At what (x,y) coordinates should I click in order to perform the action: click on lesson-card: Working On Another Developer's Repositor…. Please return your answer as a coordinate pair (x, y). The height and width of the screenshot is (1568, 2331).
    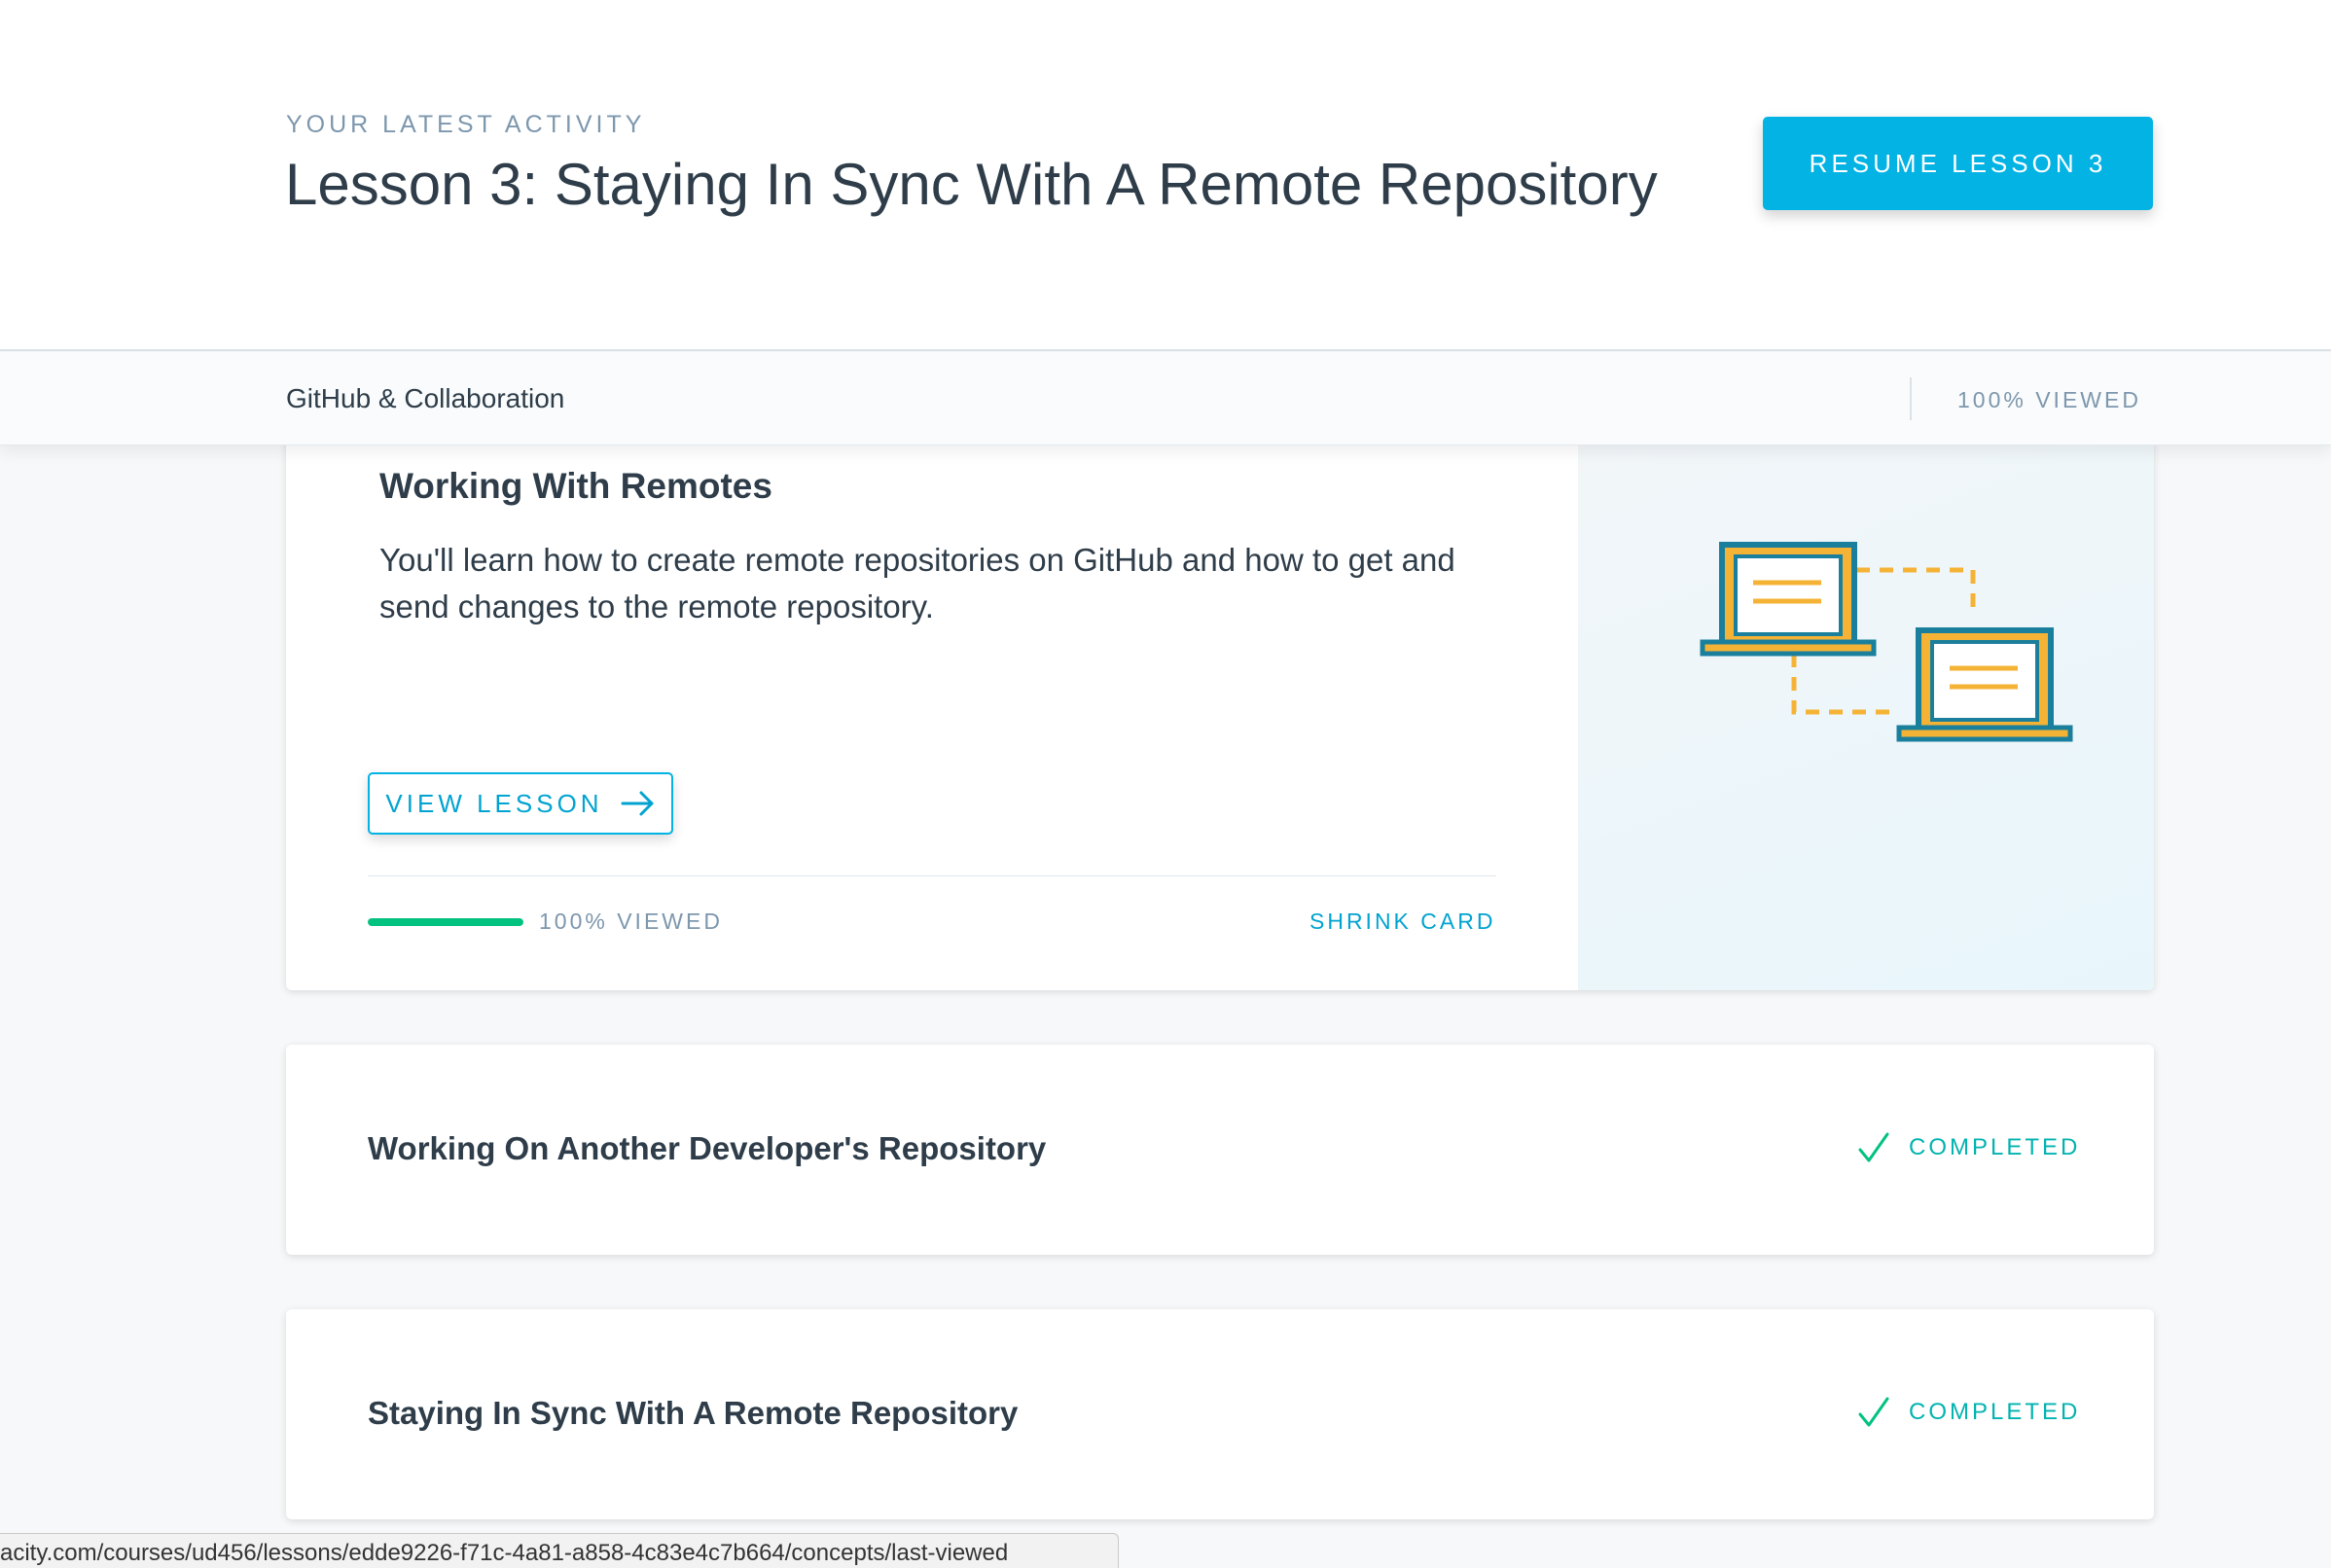
    Looking at the image, I should click on (1220, 1150).